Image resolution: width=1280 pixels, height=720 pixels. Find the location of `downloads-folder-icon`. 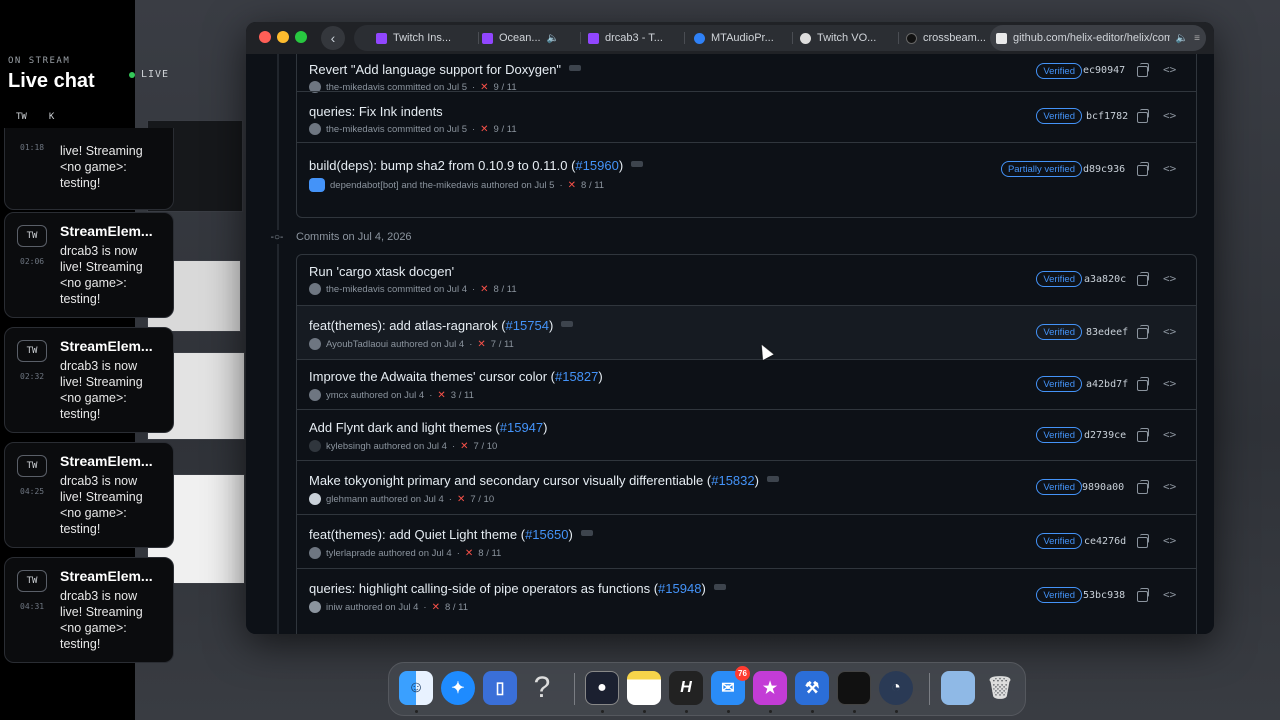

downloads-folder-icon is located at coordinates (958, 688).